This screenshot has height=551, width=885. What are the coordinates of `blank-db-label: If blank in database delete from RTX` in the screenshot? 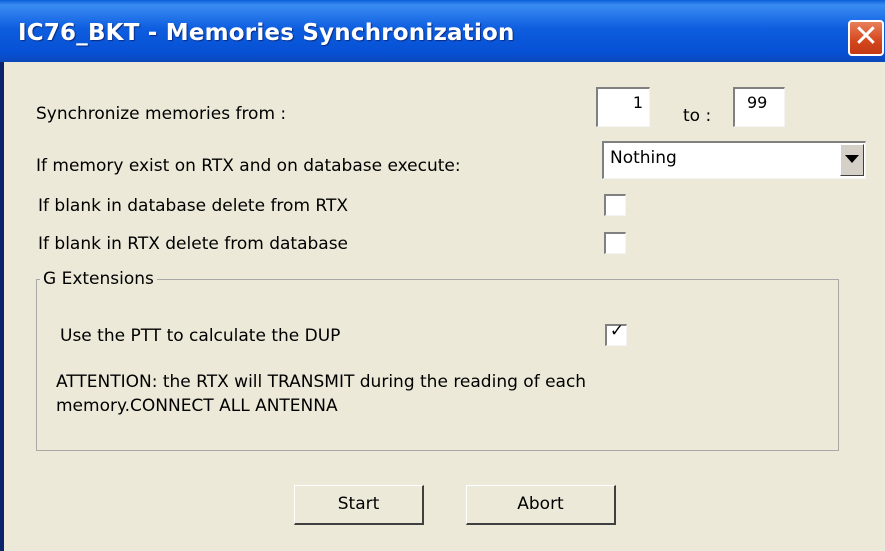 It's located at (193, 206).